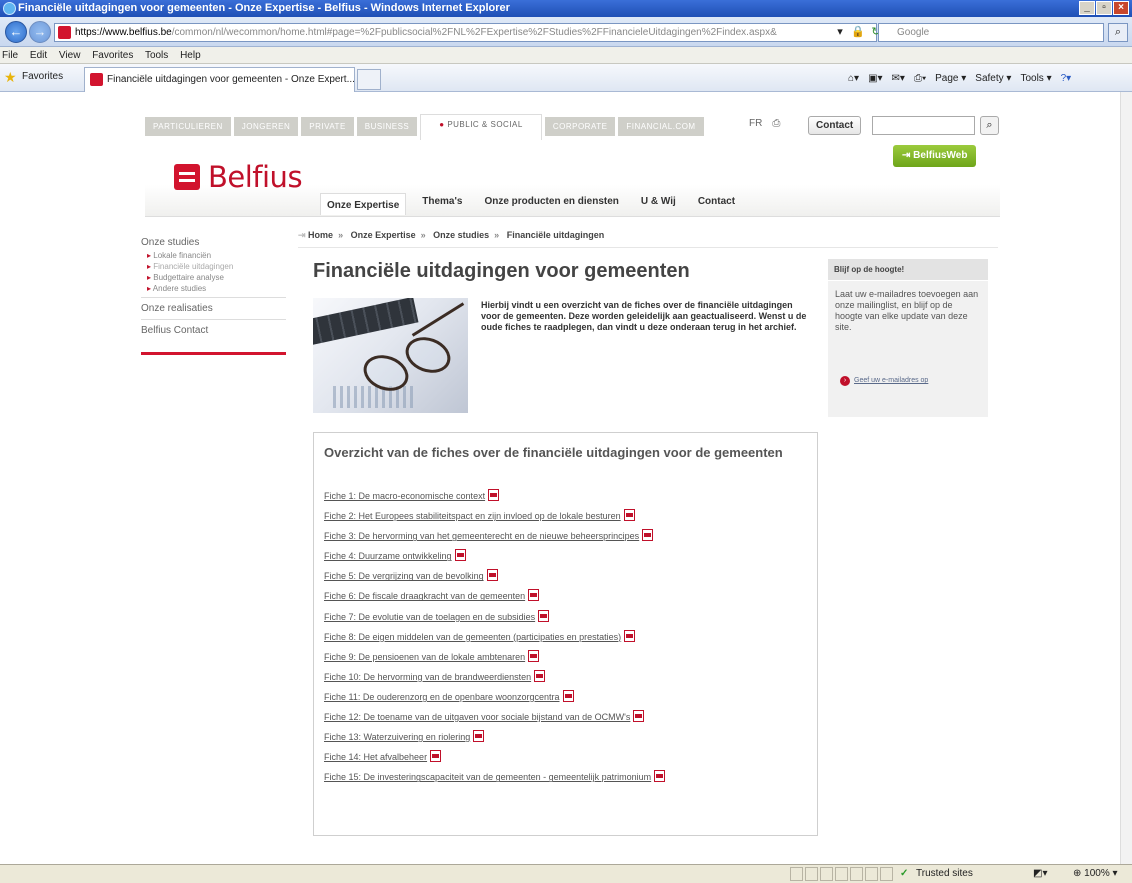 This screenshot has width=1132, height=883. Describe the element at coordinates (993, 79) in the screenshot. I see `safety-menu: Safety ▾` at that location.